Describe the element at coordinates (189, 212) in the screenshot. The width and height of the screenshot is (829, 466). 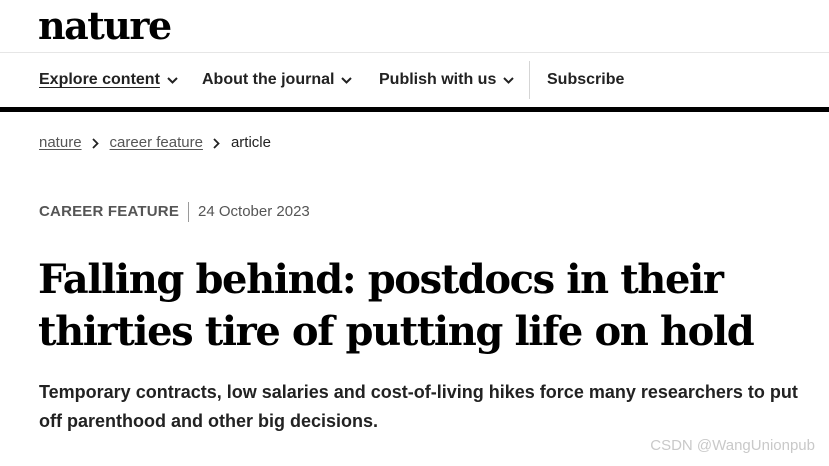
I see `meta-divider` at that location.